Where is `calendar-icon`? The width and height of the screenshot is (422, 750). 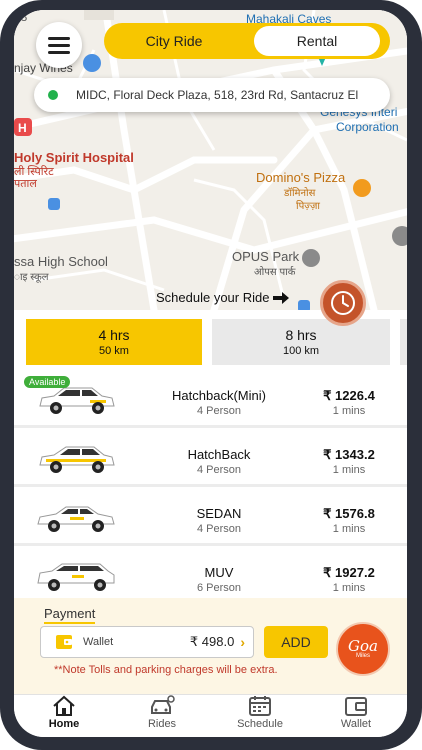 calendar-icon is located at coordinates (260, 706).